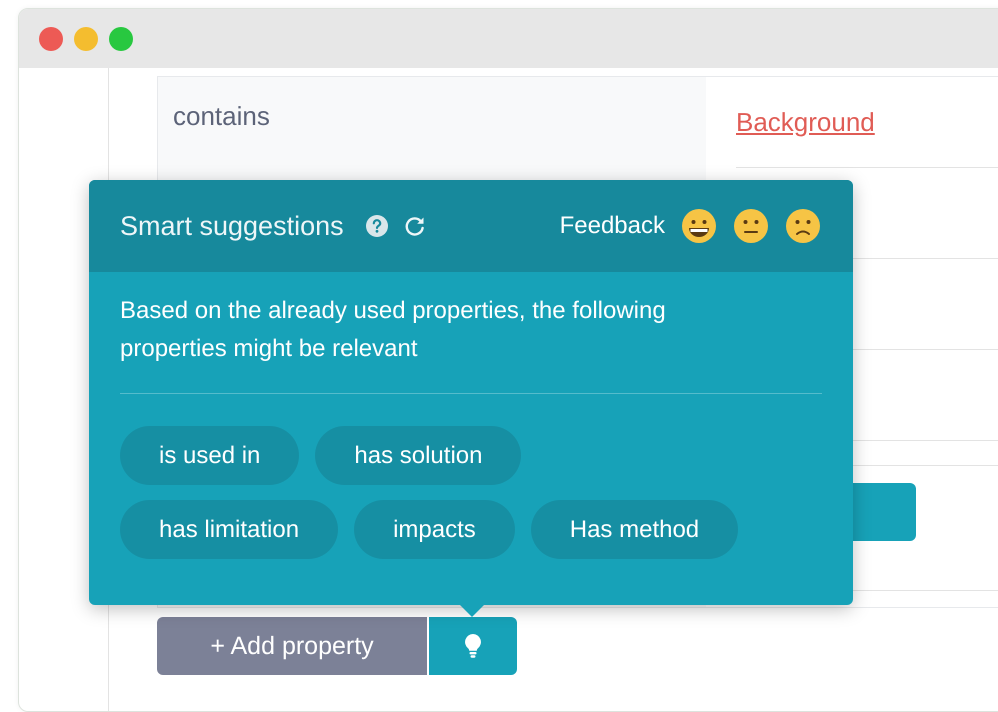  Describe the element at coordinates (377, 226) in the screenshot. I see `help-icon` at that location.